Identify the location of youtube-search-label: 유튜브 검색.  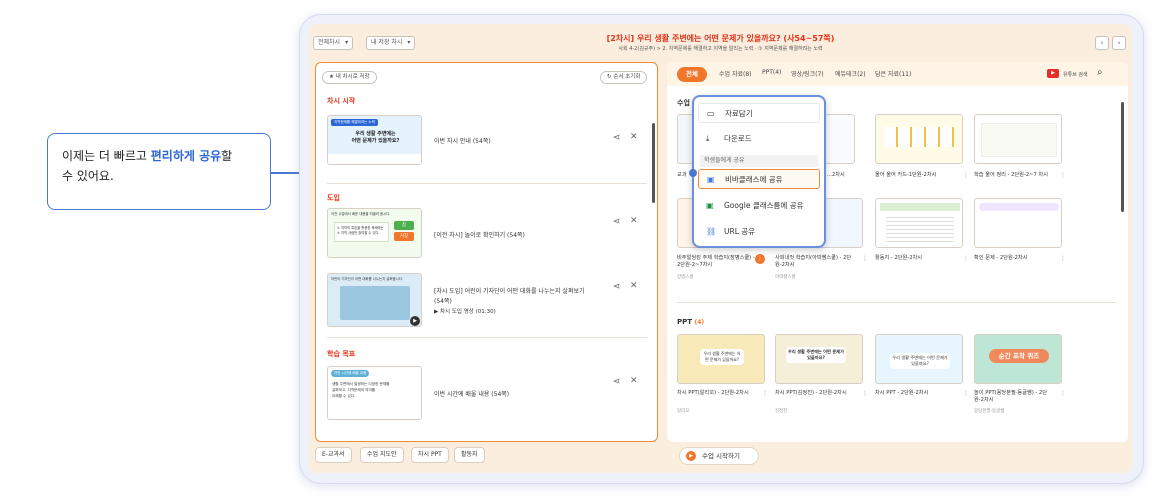
(1075, 74).